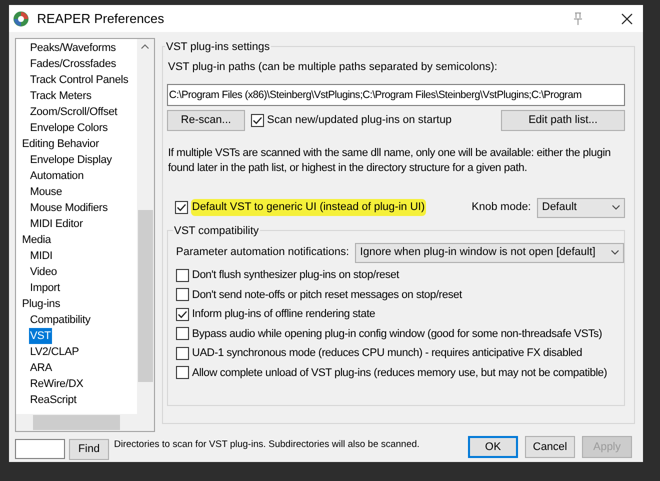 Image resolution: width=660 pixels, height=481 pixels. What do you see at coordinates (43, 272) in the screenshot?
I see `tree-item: Video` at bounding box center [43, 272].